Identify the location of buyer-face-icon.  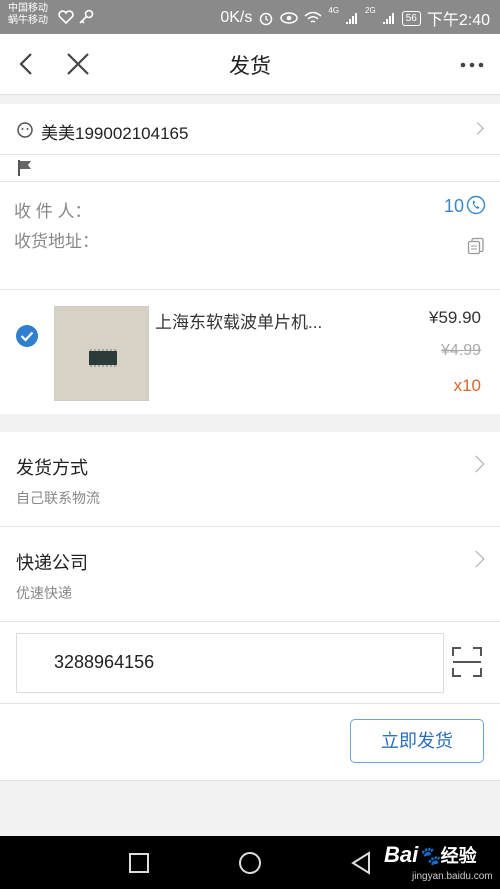
(25, 130).